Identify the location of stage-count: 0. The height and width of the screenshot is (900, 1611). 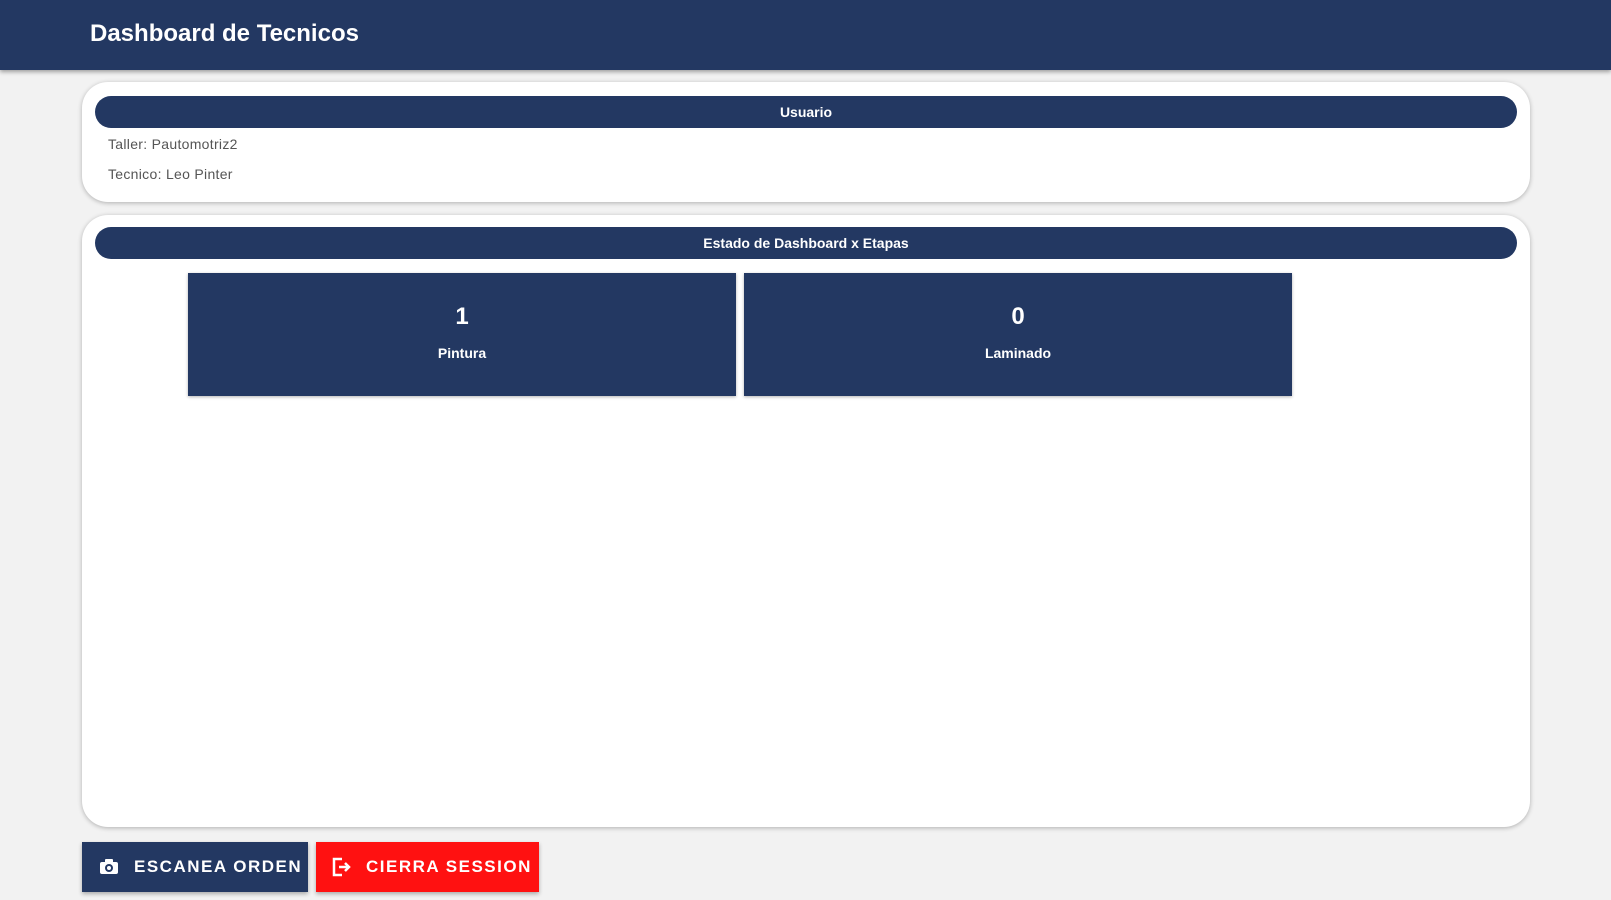
(1018, 316).